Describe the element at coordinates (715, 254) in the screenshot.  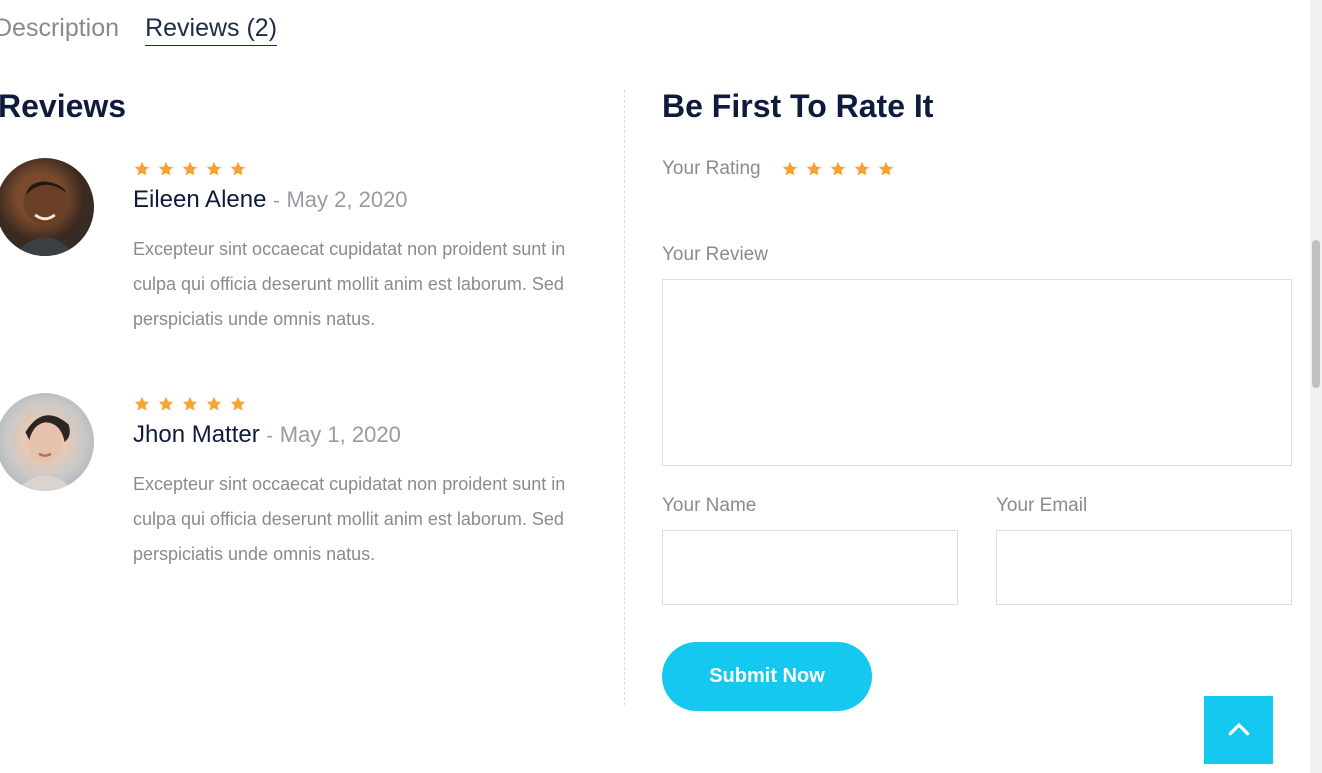
I see `review-field-label: Your Review` at that location.